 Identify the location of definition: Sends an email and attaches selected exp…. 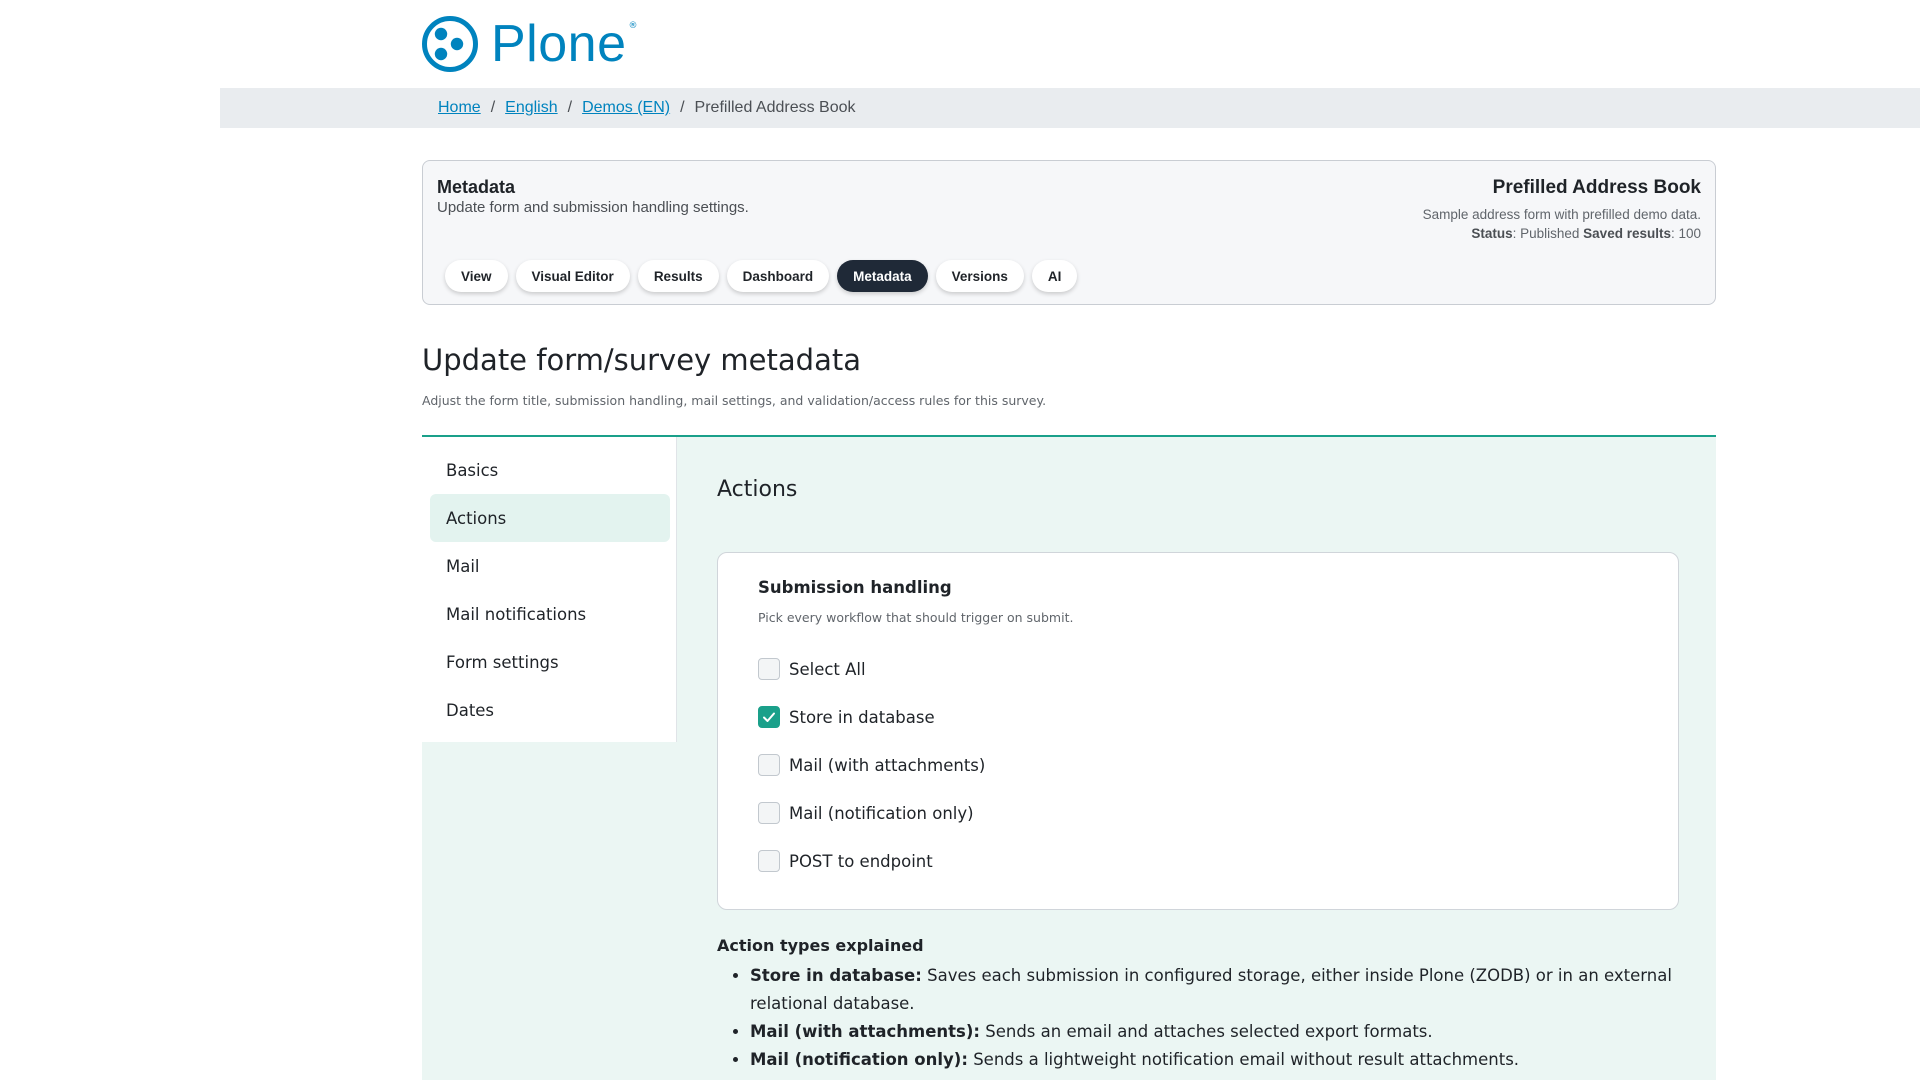
(1209, 1031).